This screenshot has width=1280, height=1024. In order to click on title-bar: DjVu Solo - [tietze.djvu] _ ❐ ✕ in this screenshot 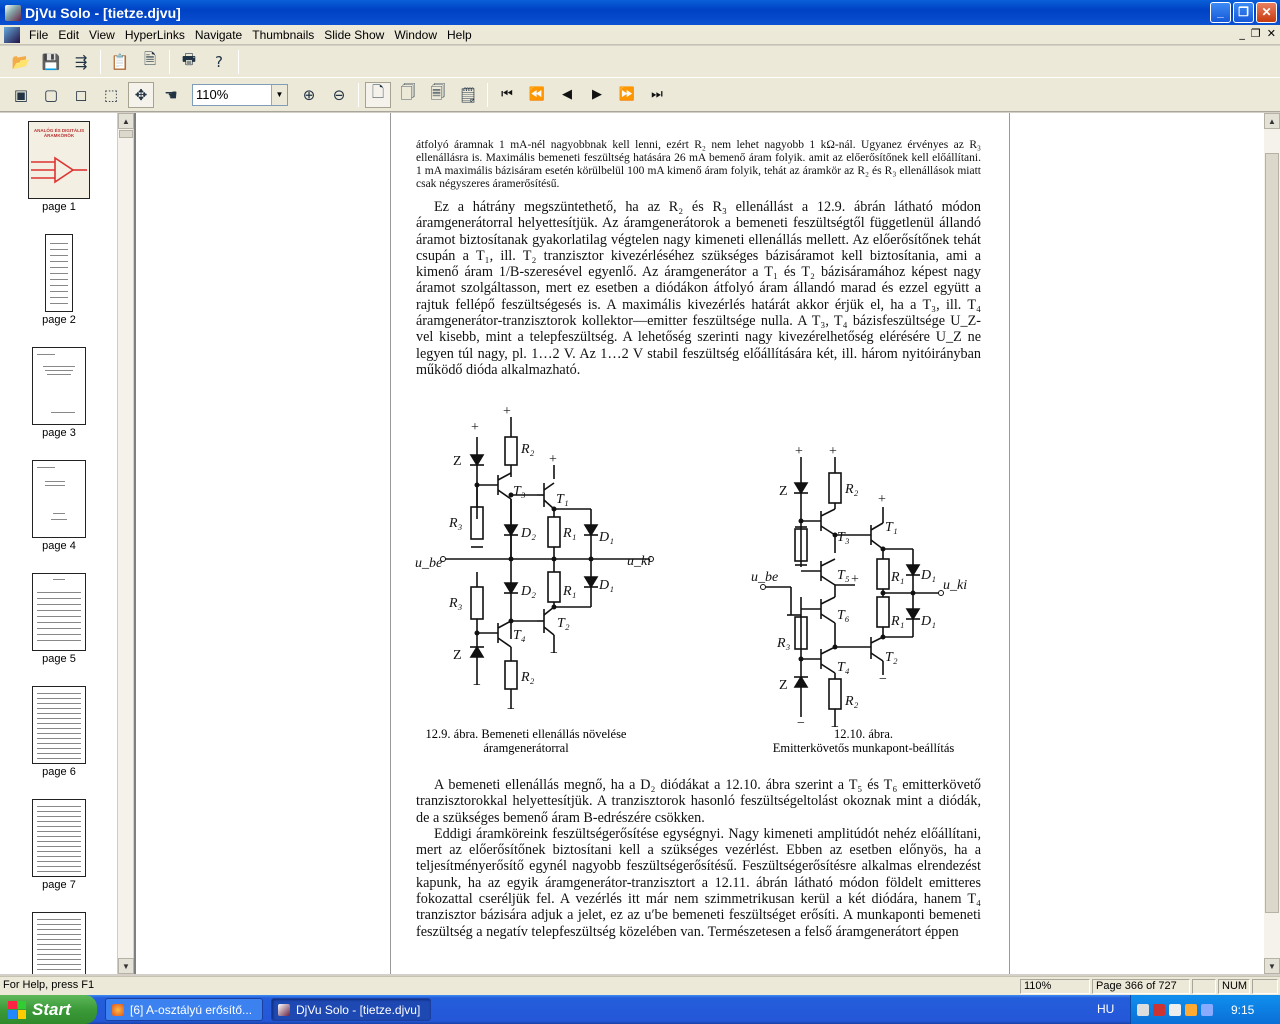, I will do `click(640, 12)`.